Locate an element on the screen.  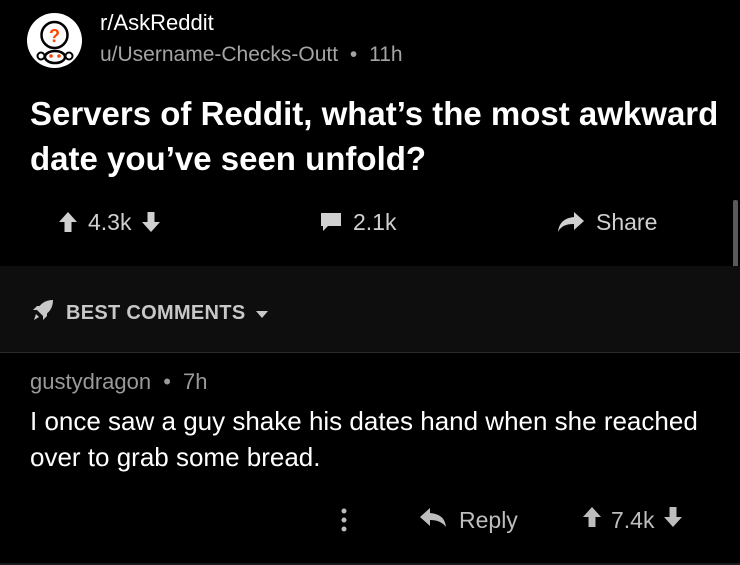
share-label: Share is located at coordinates (627, 221).